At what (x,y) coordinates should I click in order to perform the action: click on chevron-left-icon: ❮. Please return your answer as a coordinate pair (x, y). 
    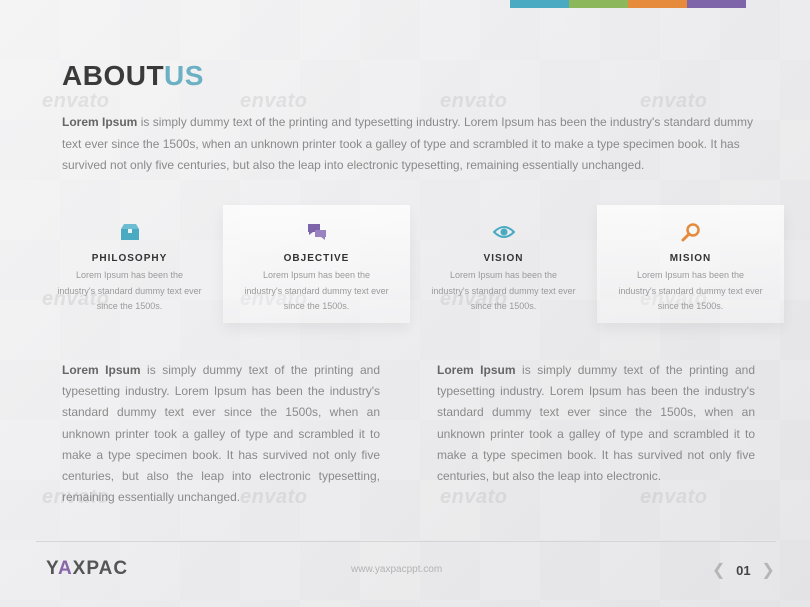
    Looking at the image, I should click on (718, 570).